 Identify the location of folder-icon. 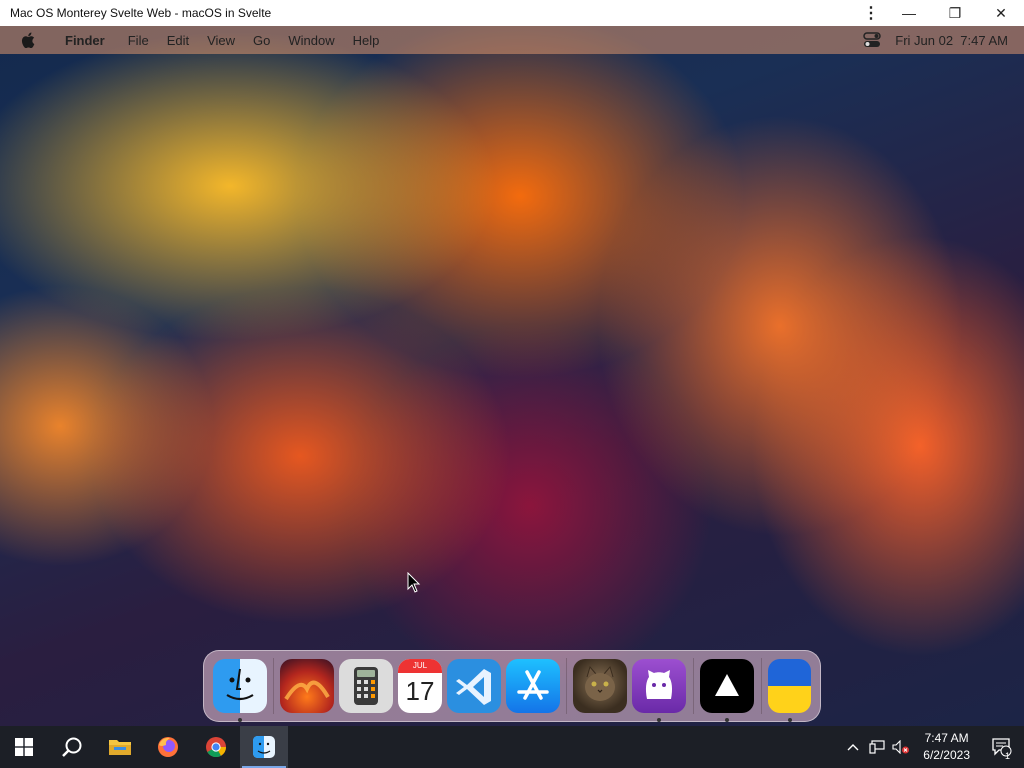
(120, 747).